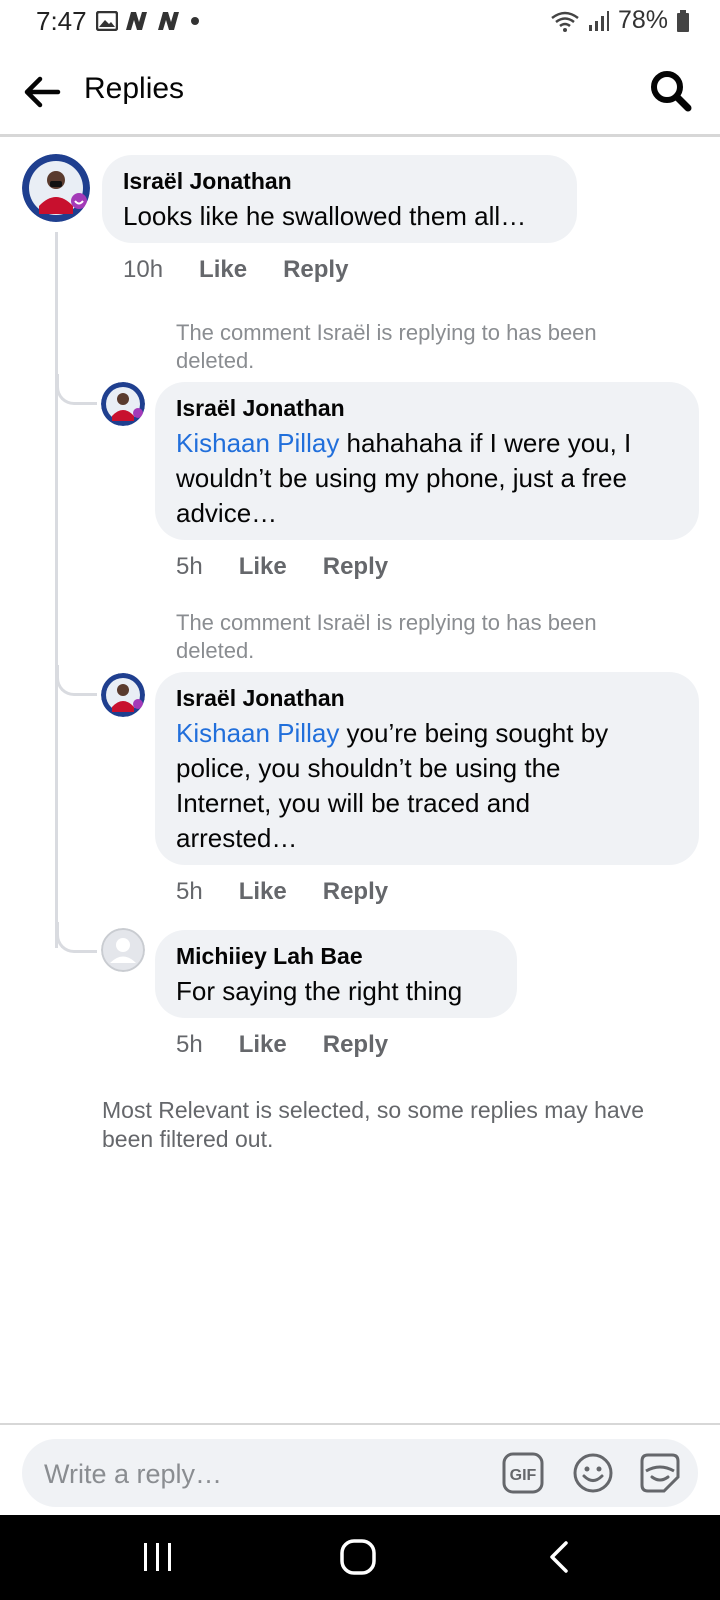 The width and height of the screenshot is (720, 1600). I want to click on composer-box: GIF, so click(360, 1474).